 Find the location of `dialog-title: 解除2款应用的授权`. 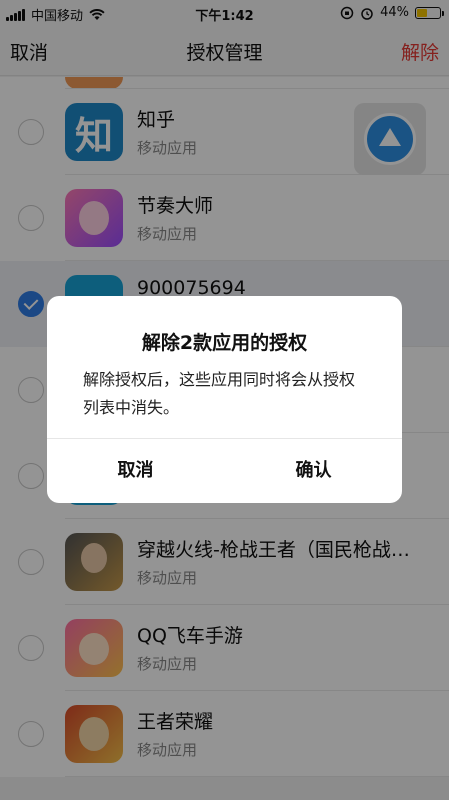

dialog-title: 解除2款应用的授权 is located at coordinates (224, 343).